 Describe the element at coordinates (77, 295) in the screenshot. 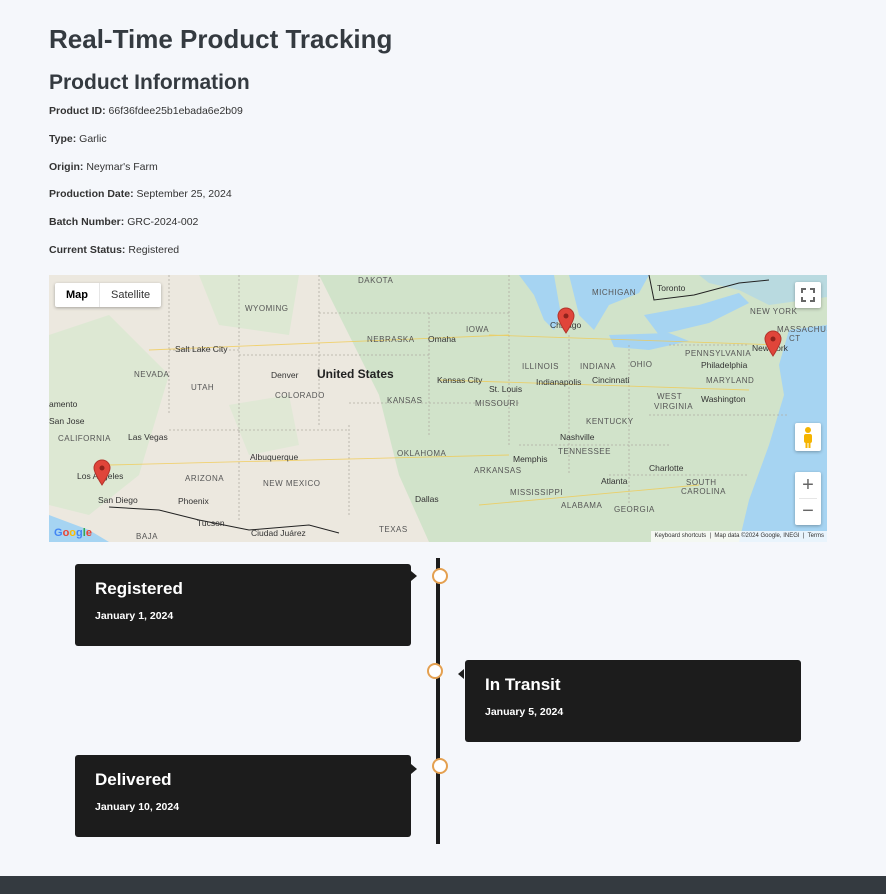

I see `map-tab: Map` at that location.